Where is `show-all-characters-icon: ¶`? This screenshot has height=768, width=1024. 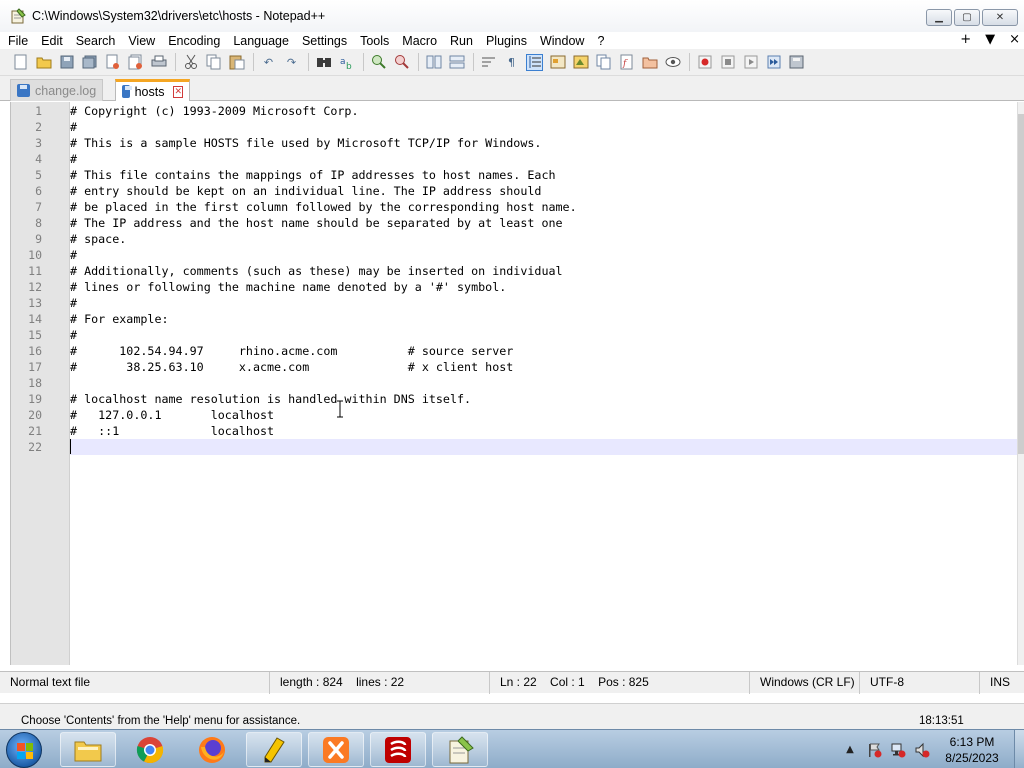
show-all-characters-icon: ¶ is located at coordinates (511, 62).